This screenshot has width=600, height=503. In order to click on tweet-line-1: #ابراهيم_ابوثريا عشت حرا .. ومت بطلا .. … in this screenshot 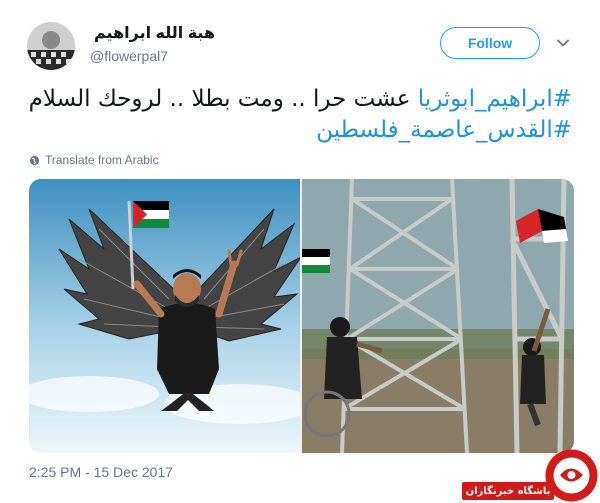, I will do `click(300, 99)`.